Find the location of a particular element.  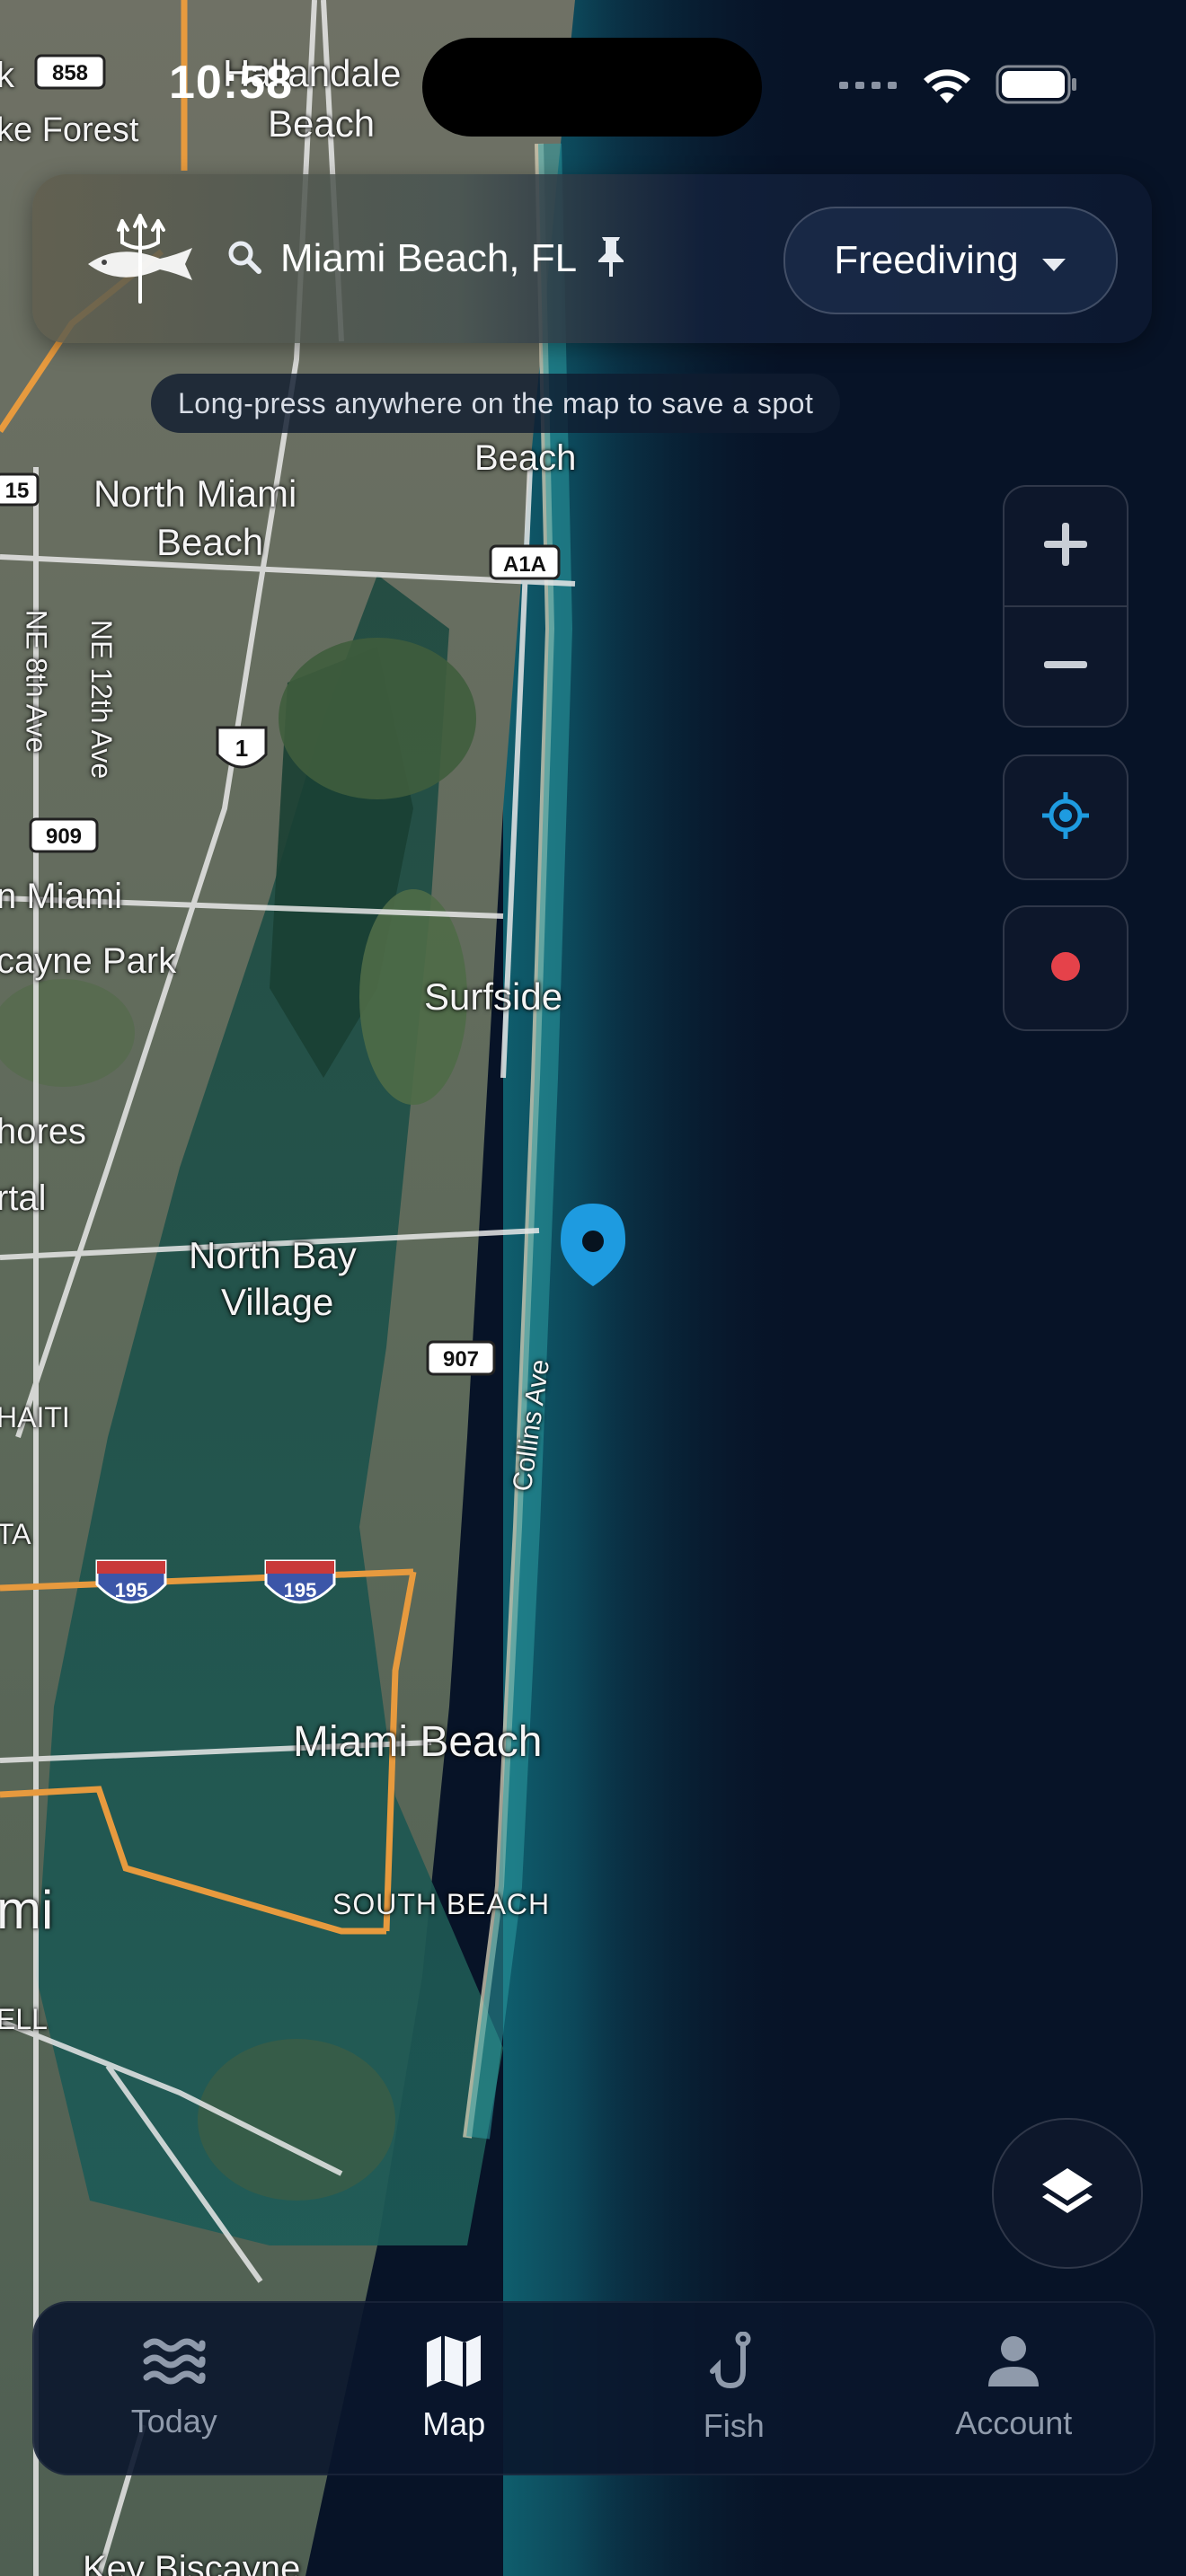

zoom-out-button is located at coordinates (1066, 666).